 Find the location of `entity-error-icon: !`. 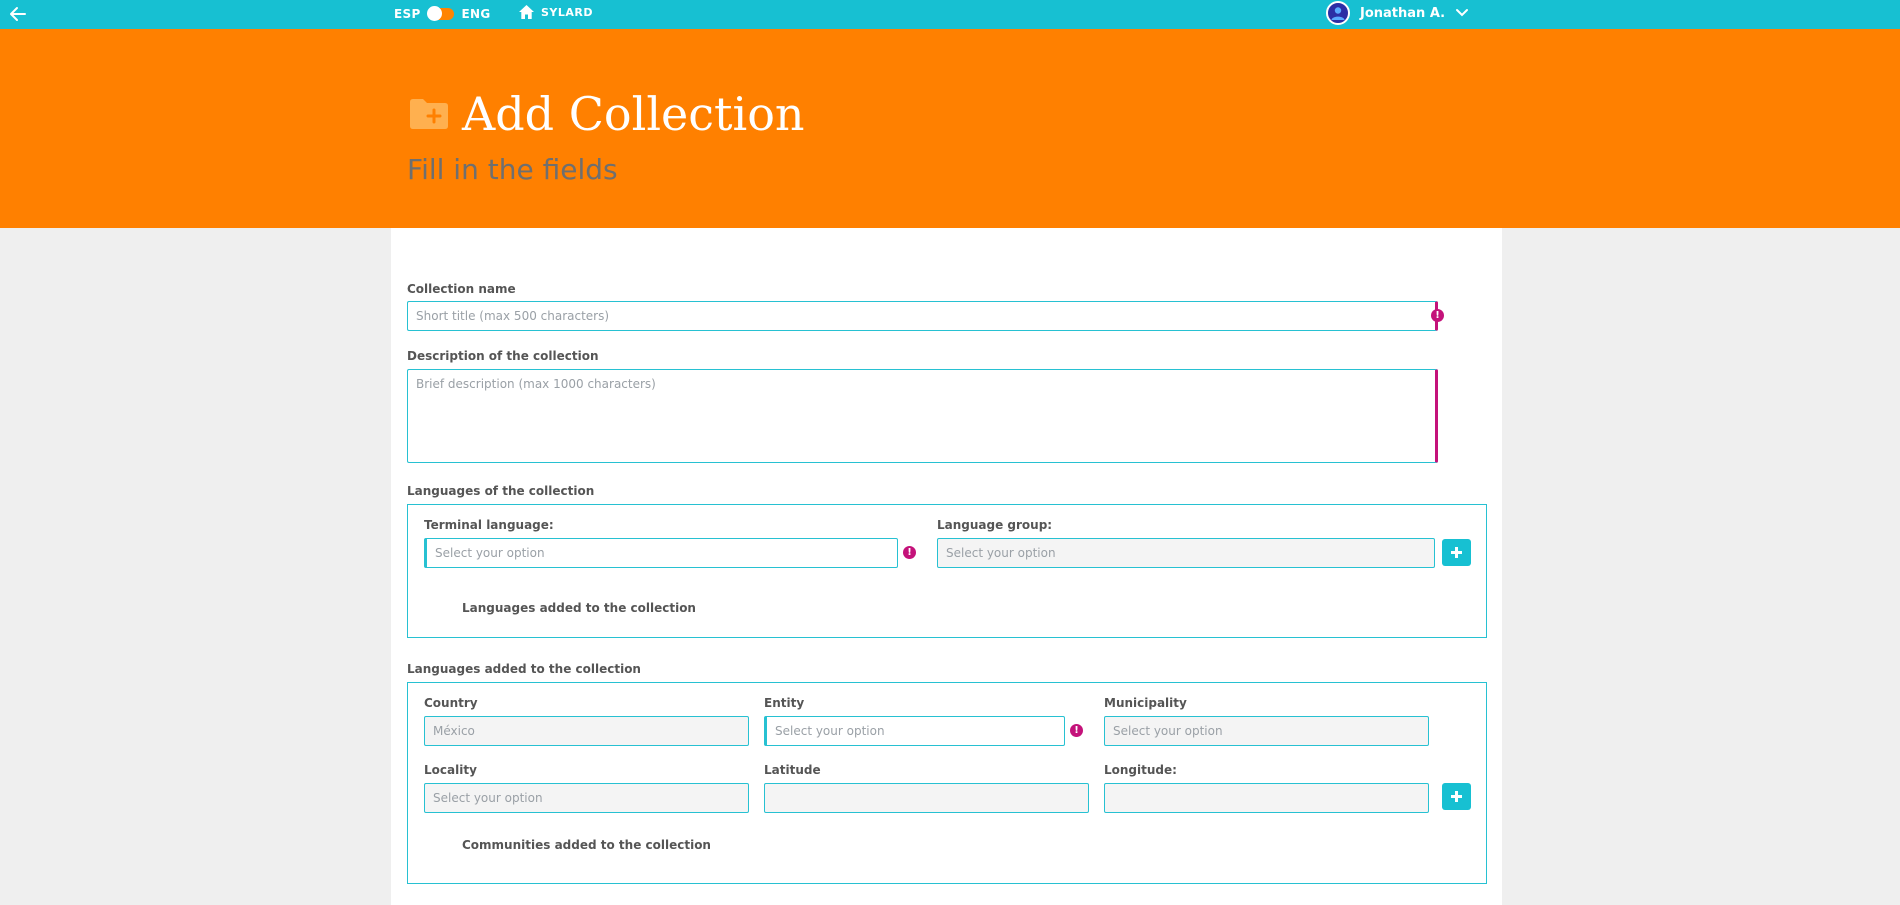

entity-error-icon: ! is located at coordinates (1076, 730).